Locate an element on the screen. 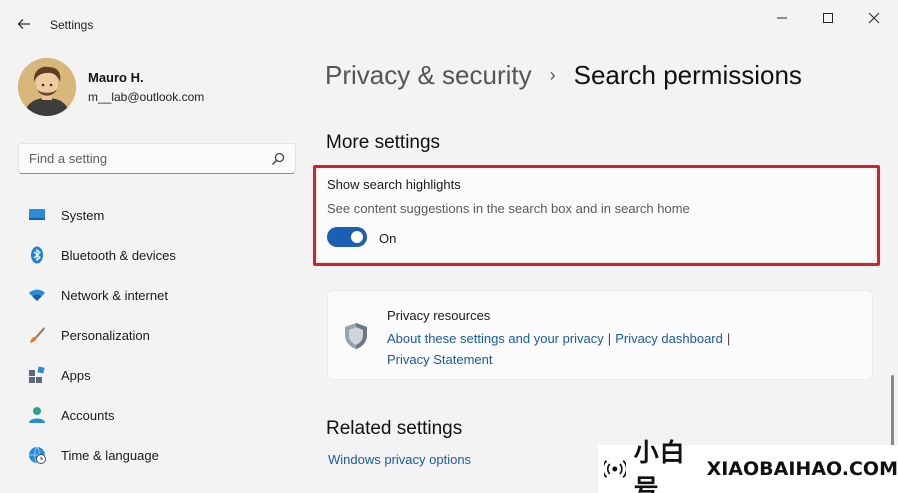 The image size is (898, 493). watermark-badge: 小白号 XIAOBAIHAO.COM is located at coordinates (748, 466).